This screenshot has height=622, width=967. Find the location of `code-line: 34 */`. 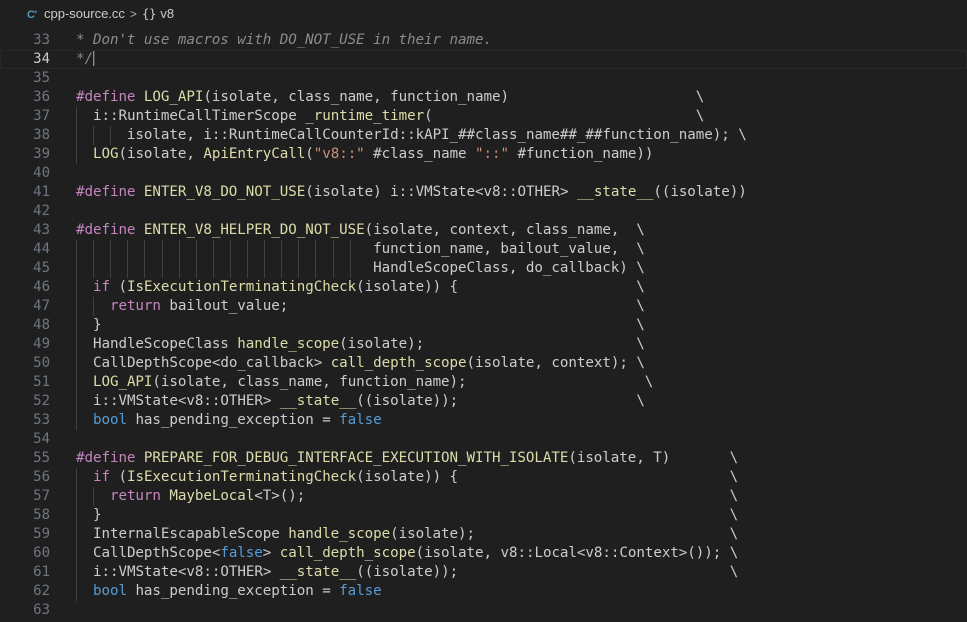

code-line: 34 */ is located at coordinates (483, 59).